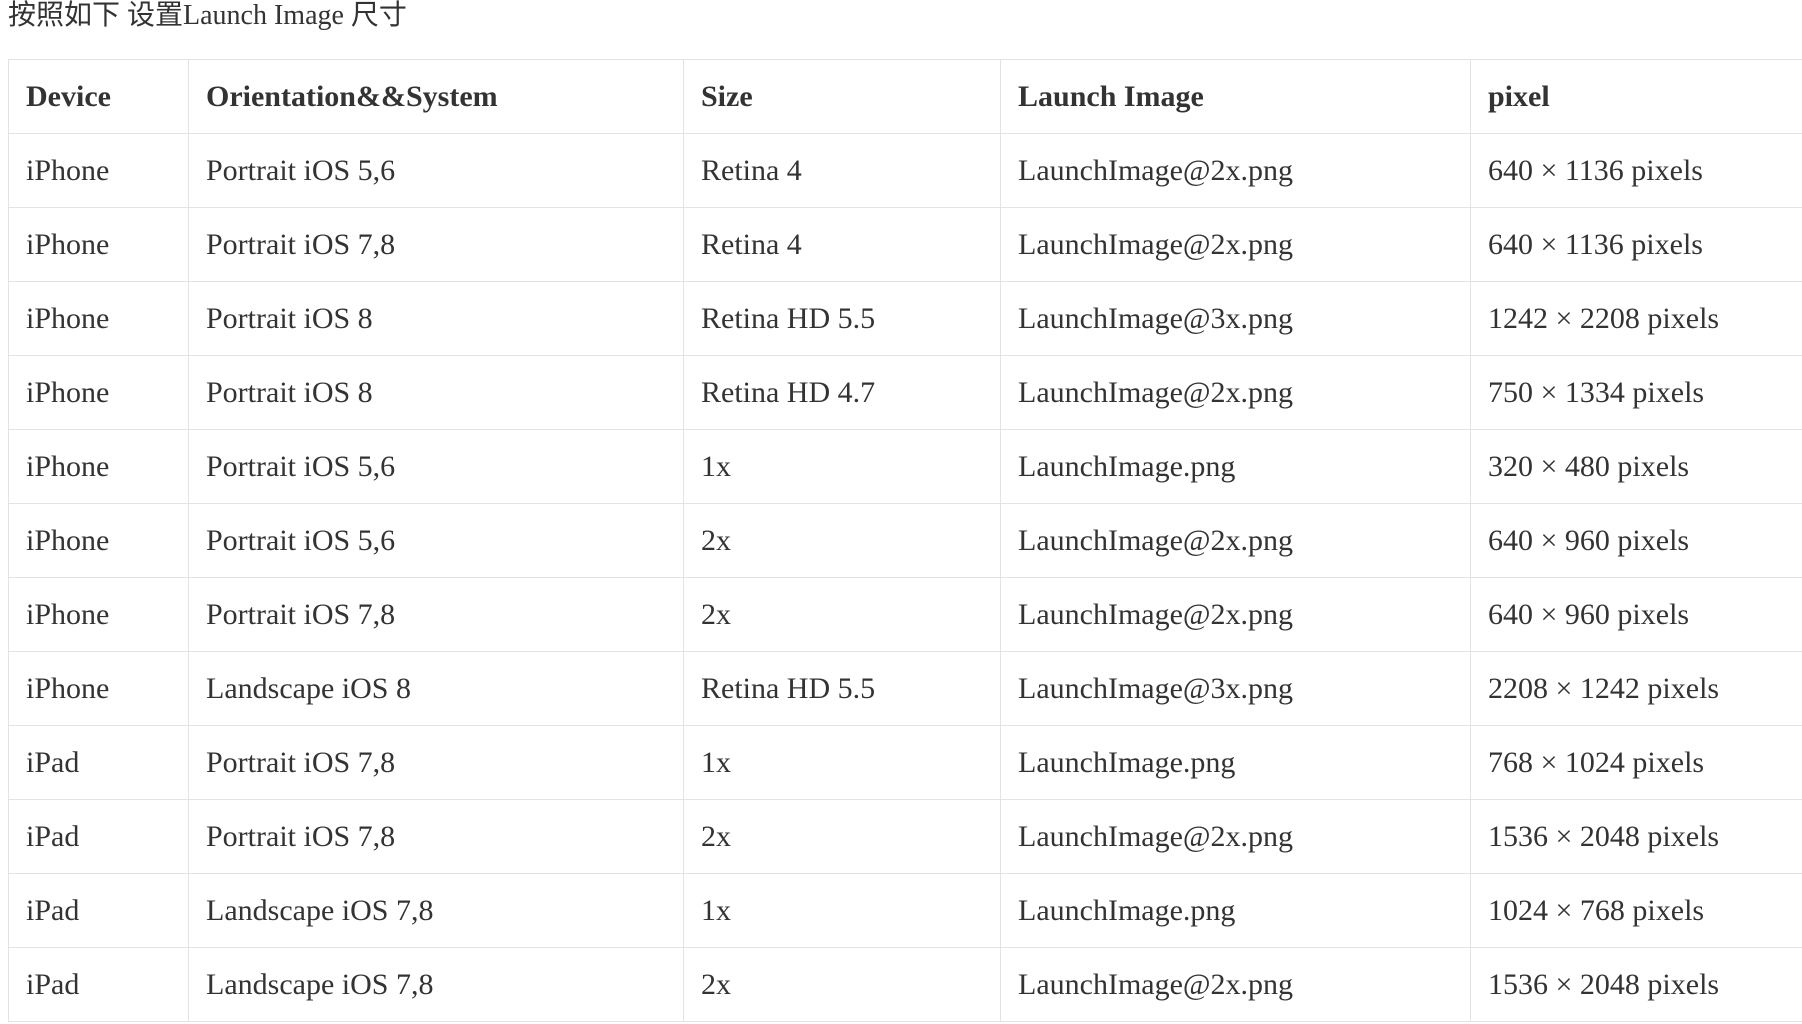  I want to click on page-title: 按照如下 设置Launch Image 尺寸, so click(207, 15).